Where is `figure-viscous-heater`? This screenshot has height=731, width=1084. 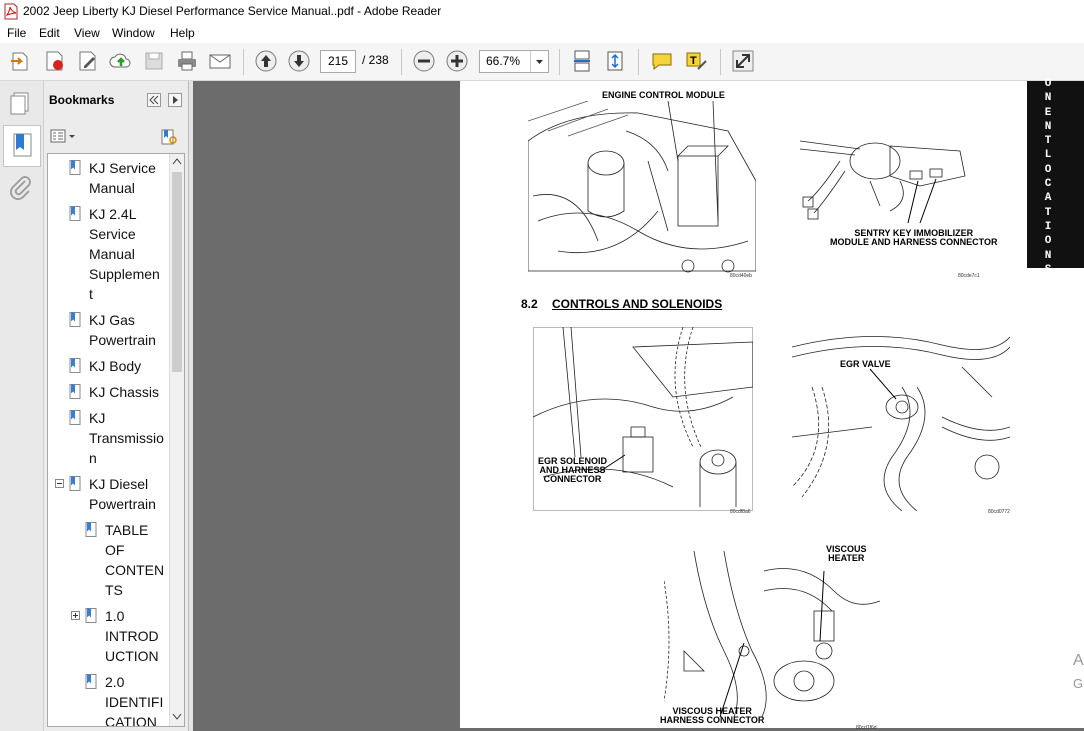 figure-viscous-heater is located at coordinates (772, 634).